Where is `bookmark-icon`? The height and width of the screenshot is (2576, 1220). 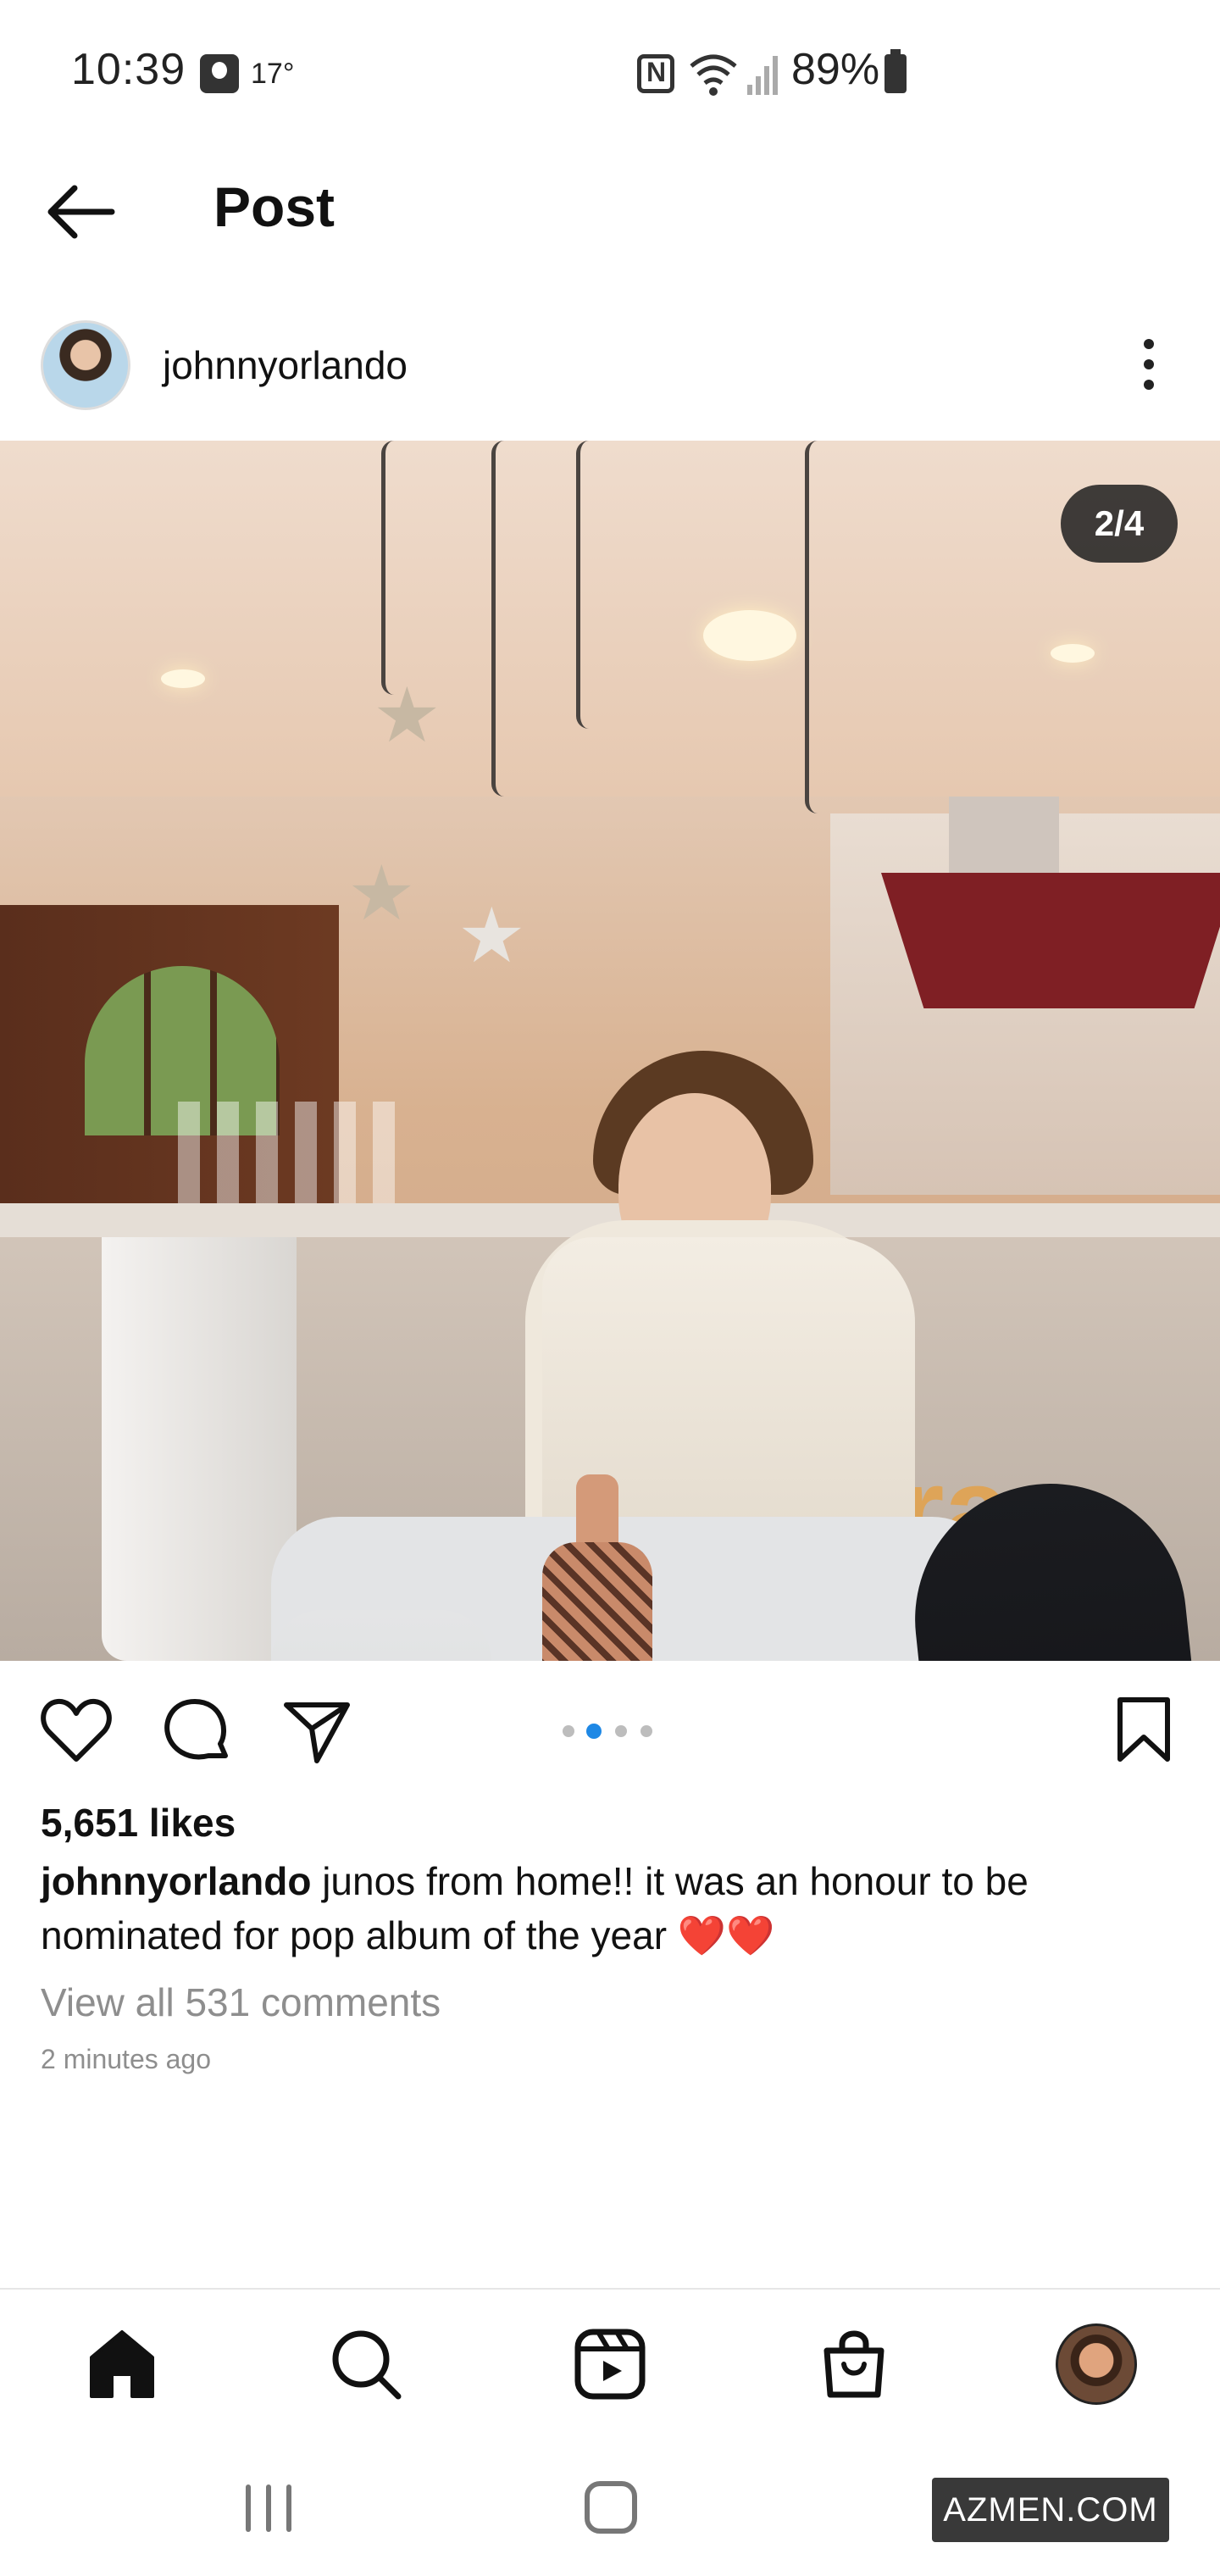
bookmark-icon is located at coordinates (1143, 1729).